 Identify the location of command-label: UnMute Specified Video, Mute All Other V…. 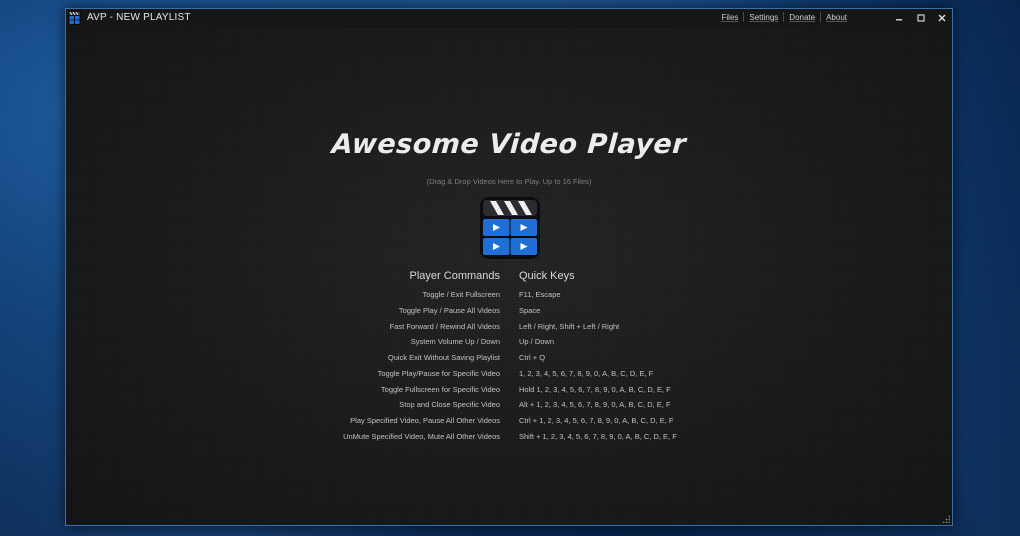
(421, 436).